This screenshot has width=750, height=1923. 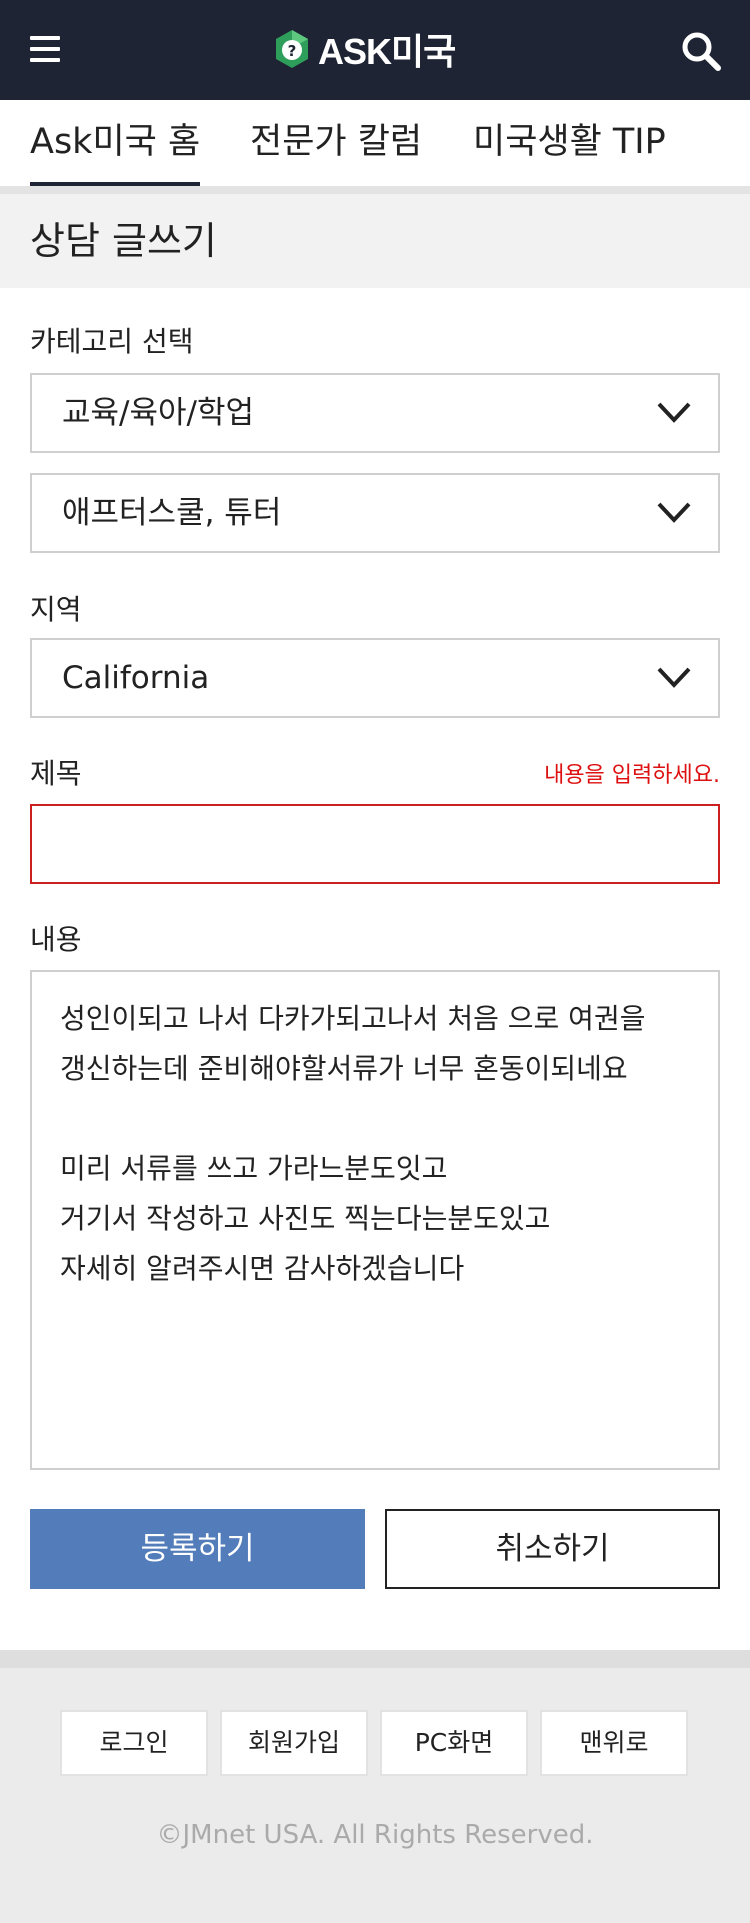 I want to click on logo-mark-icon: ?, so click(x=292, y=49).